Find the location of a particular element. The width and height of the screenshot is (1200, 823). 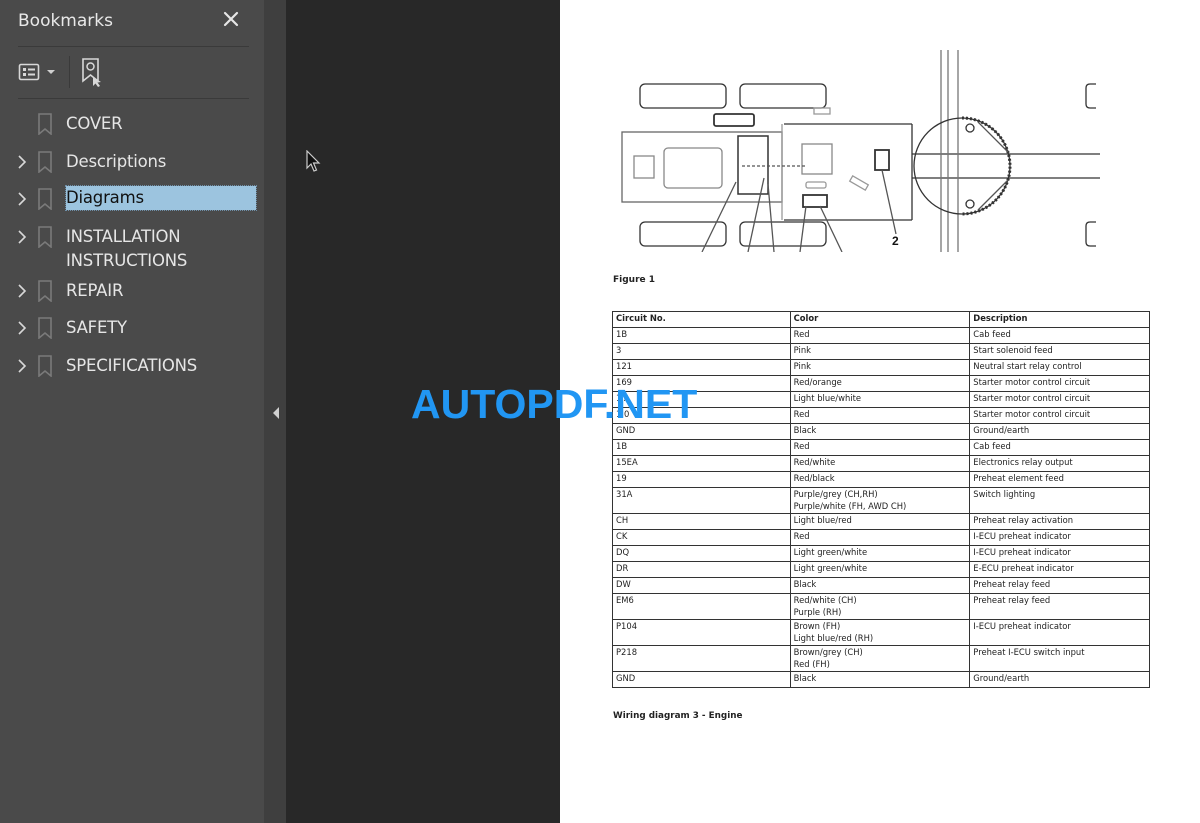

table-header-row: Circuit No. Color Description is located at coordinates (881, 319).